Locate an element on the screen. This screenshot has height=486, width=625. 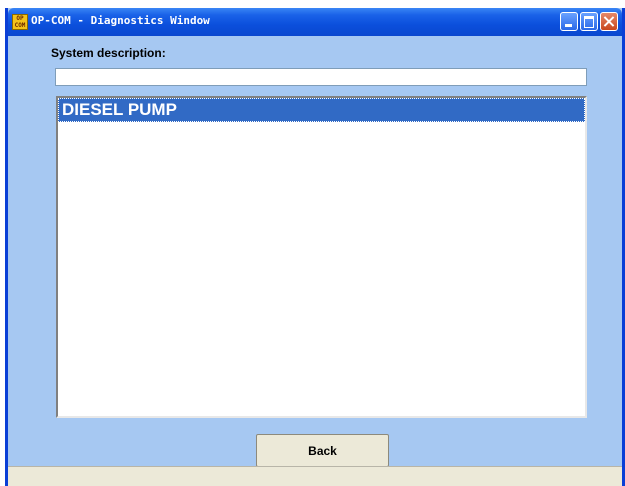
back-button: Back is located at coordinates (322, 450).